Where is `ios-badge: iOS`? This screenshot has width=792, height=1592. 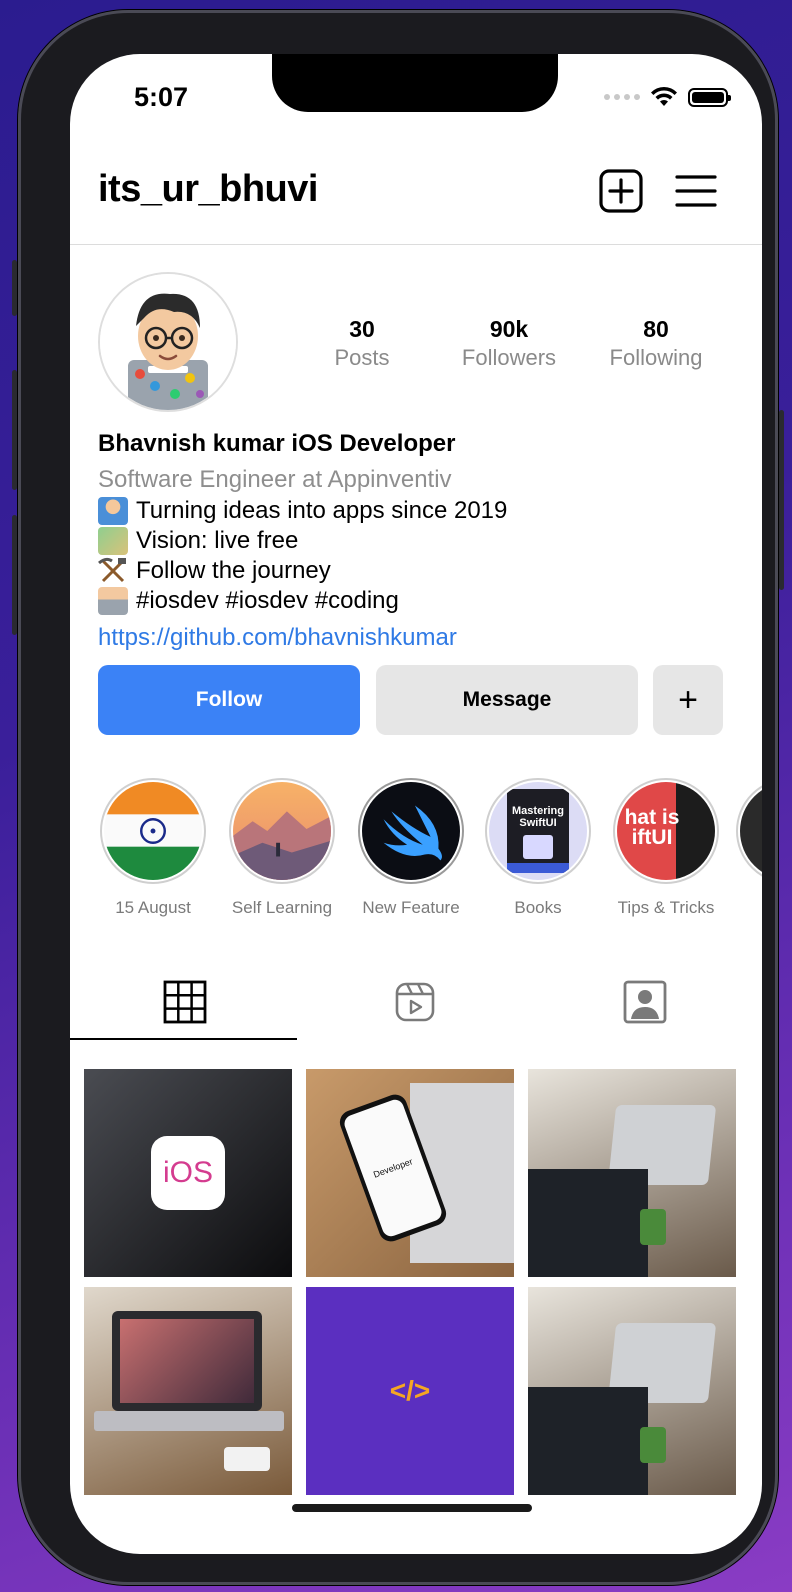 ios-badge: iOS is located at coordinates (187, 1172).